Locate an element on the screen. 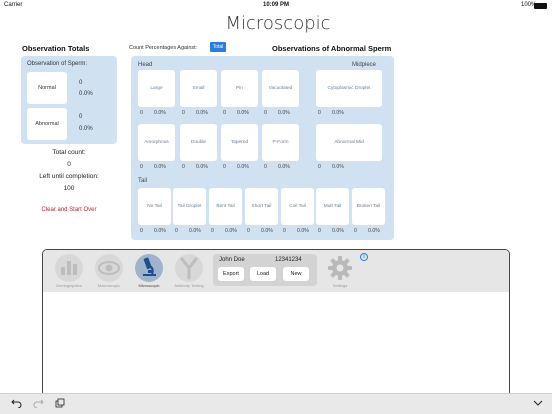  head-double-count: 0 is located at coordinates (183, 167).